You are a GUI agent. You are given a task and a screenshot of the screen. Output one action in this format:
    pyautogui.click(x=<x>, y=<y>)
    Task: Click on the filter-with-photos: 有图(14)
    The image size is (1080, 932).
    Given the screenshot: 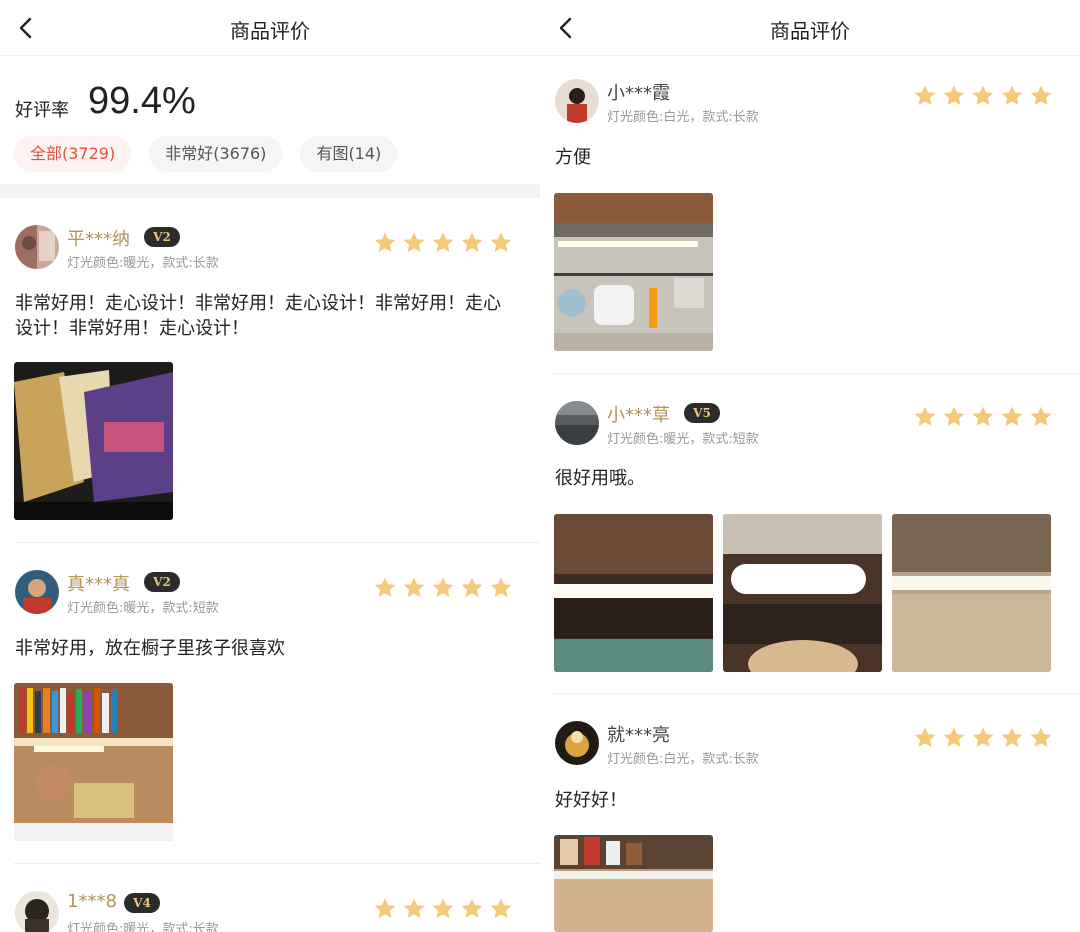 What is the action you would take?
    pyautogui.click(x=349, y=154)
    